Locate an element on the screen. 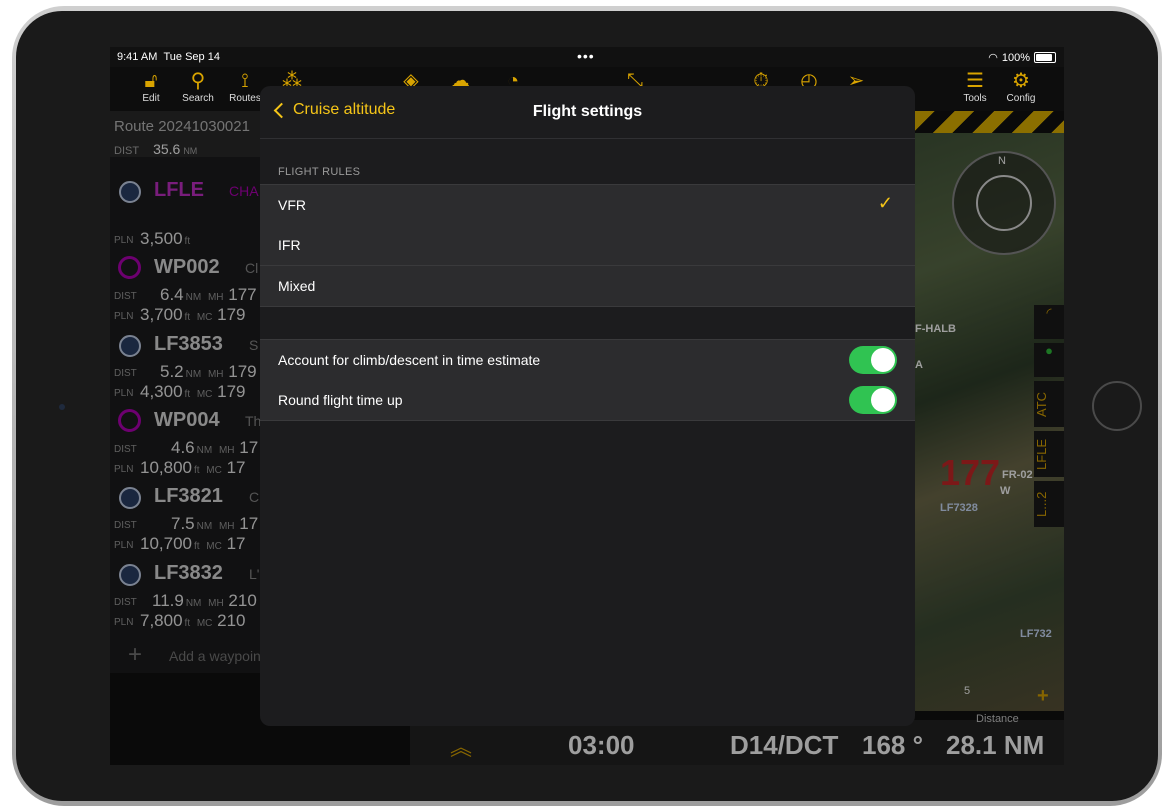 Image resolution: width=1174 pixels, height=812 pixels. rule-option-label: Mixed is located at coordinates (297, 286).